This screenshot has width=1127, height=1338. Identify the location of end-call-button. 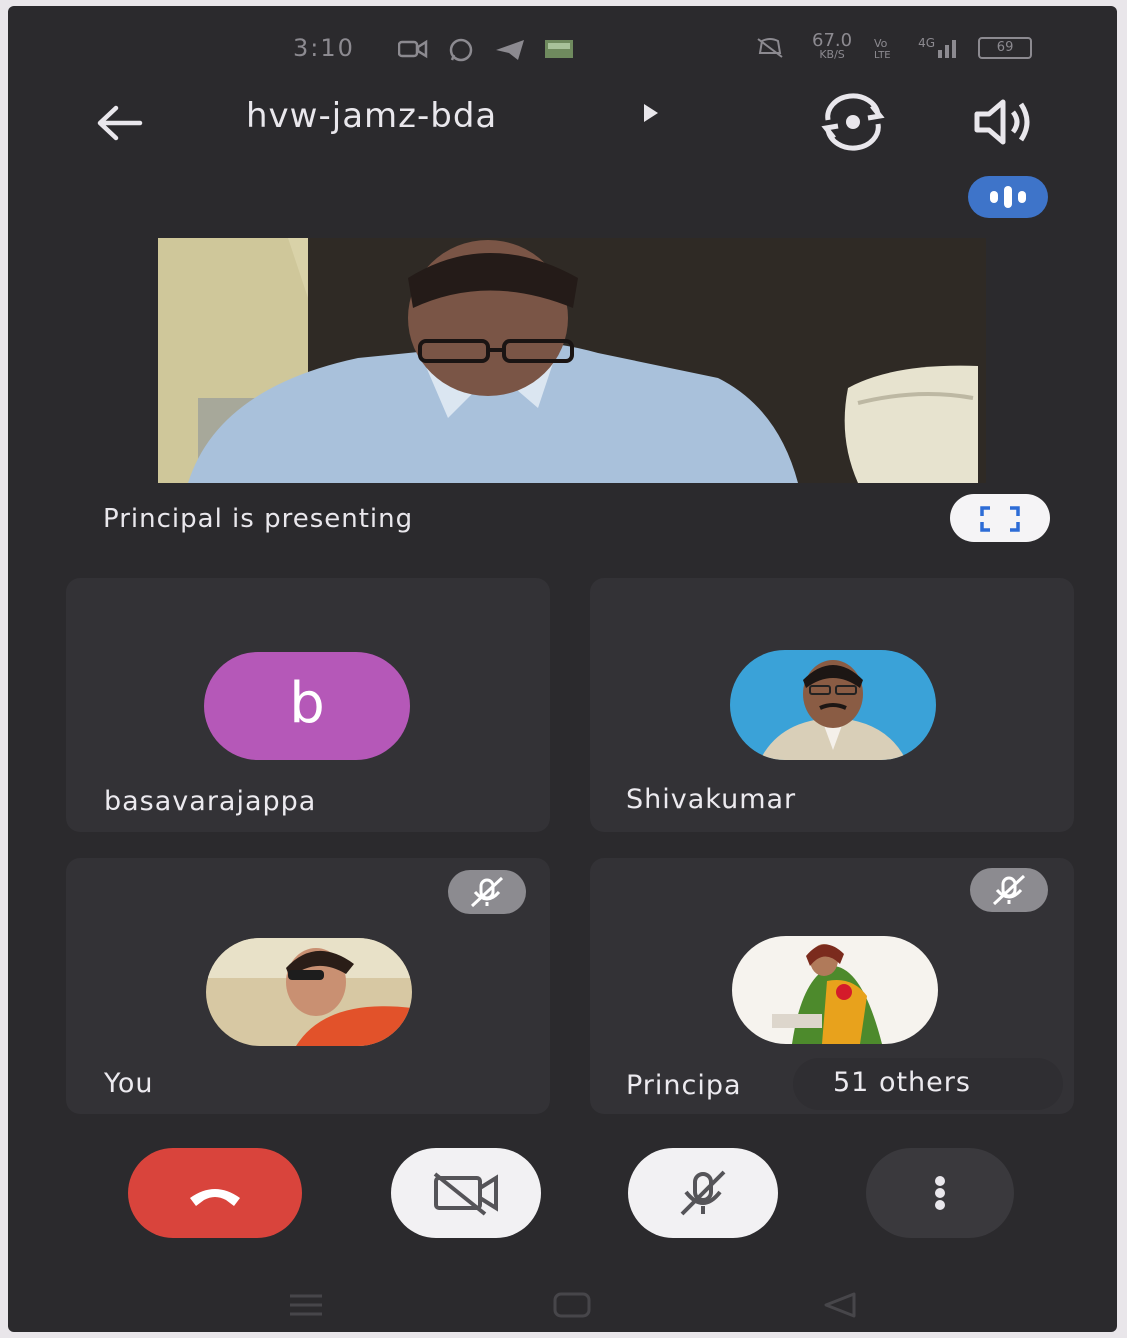
(215, 1193).